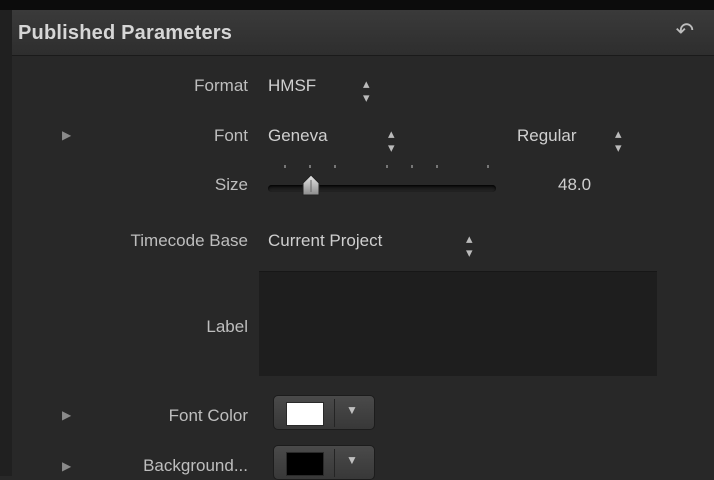 The image size is (714, 480). What do you see at coordinates (298, 136) in the screenshot?
I see `font-family-popup: Geneva` at bounding box center [298, 136].